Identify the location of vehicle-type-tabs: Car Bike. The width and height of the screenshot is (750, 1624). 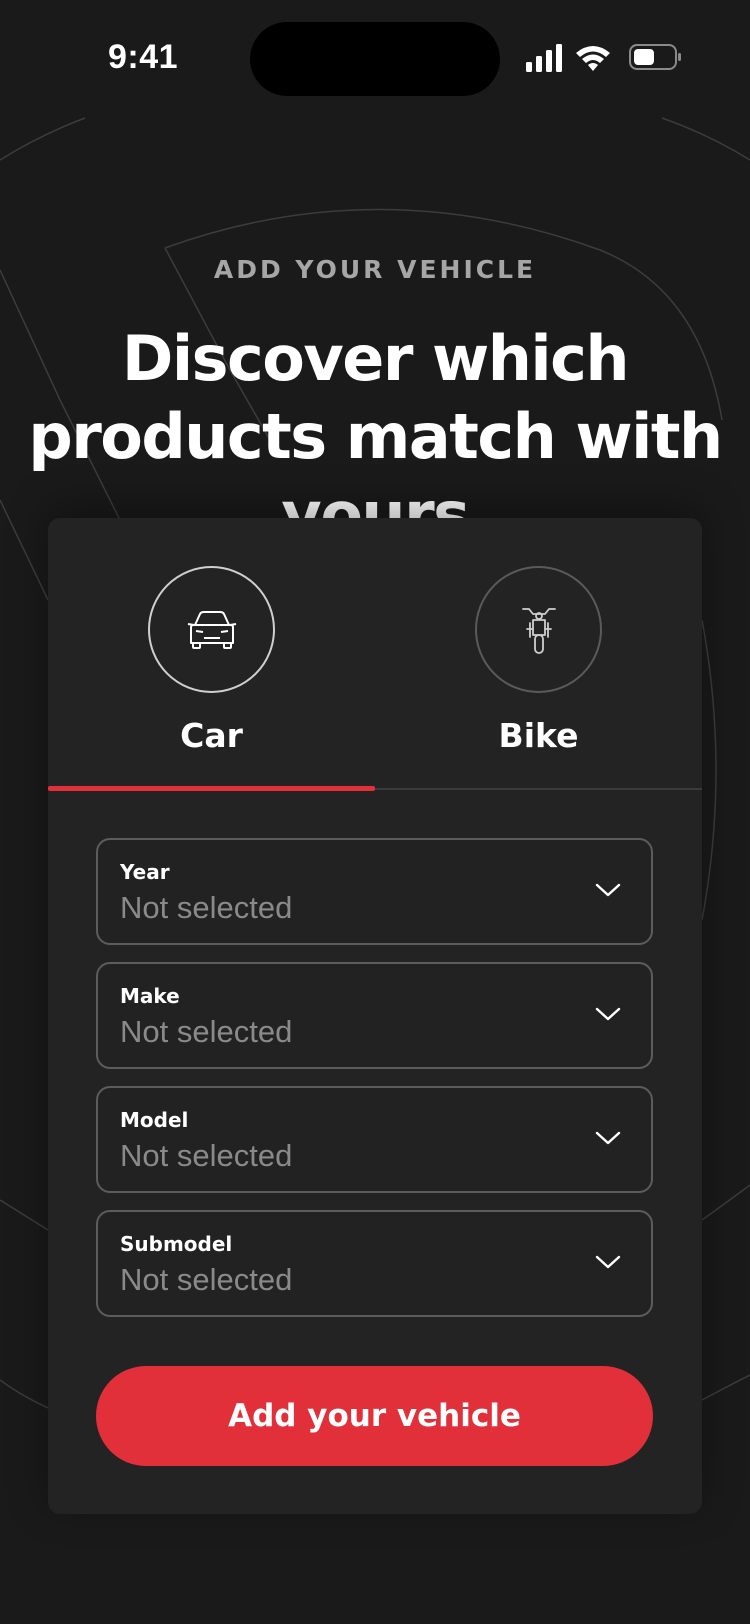
(375, 654).